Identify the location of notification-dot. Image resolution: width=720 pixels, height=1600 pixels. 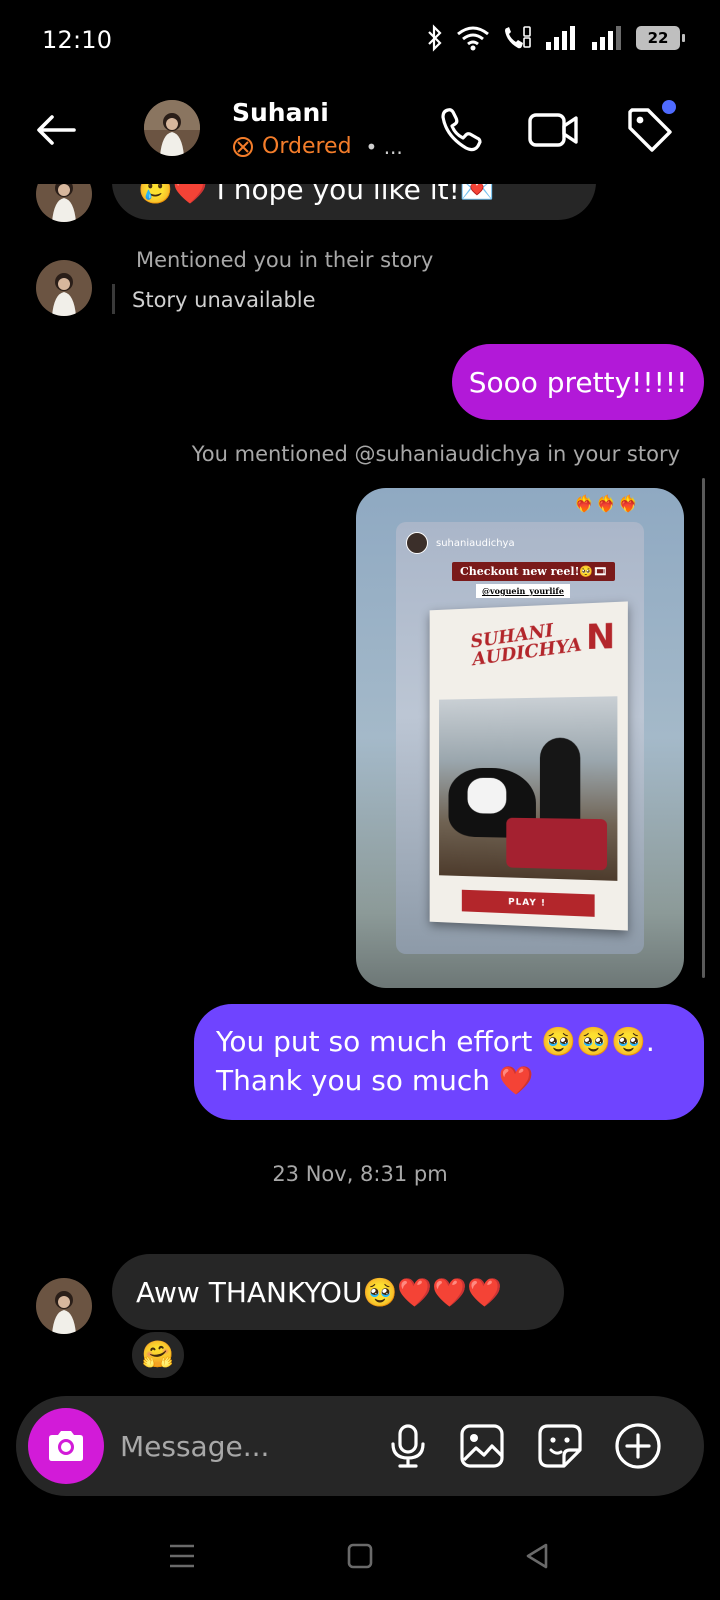
(669, 107).